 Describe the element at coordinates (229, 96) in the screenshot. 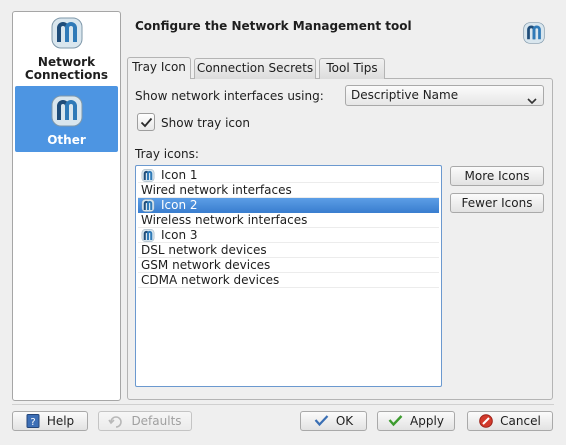

I see `interfaces-label: Show network interfaces using:` at that location.